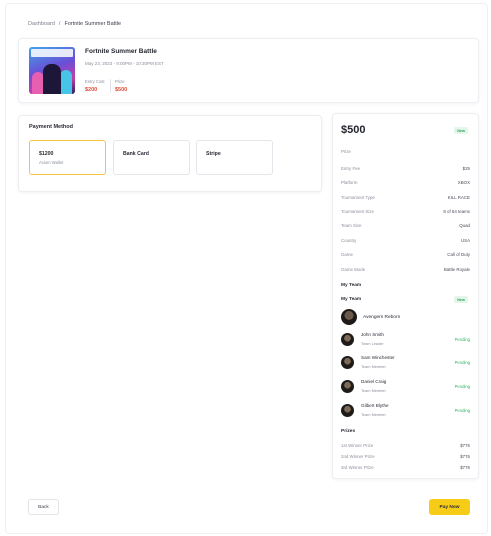 This screenshot has width=491, height=536. Describe the element at coordinates (110, 86) in the screenshot. I see `divider` at that location.